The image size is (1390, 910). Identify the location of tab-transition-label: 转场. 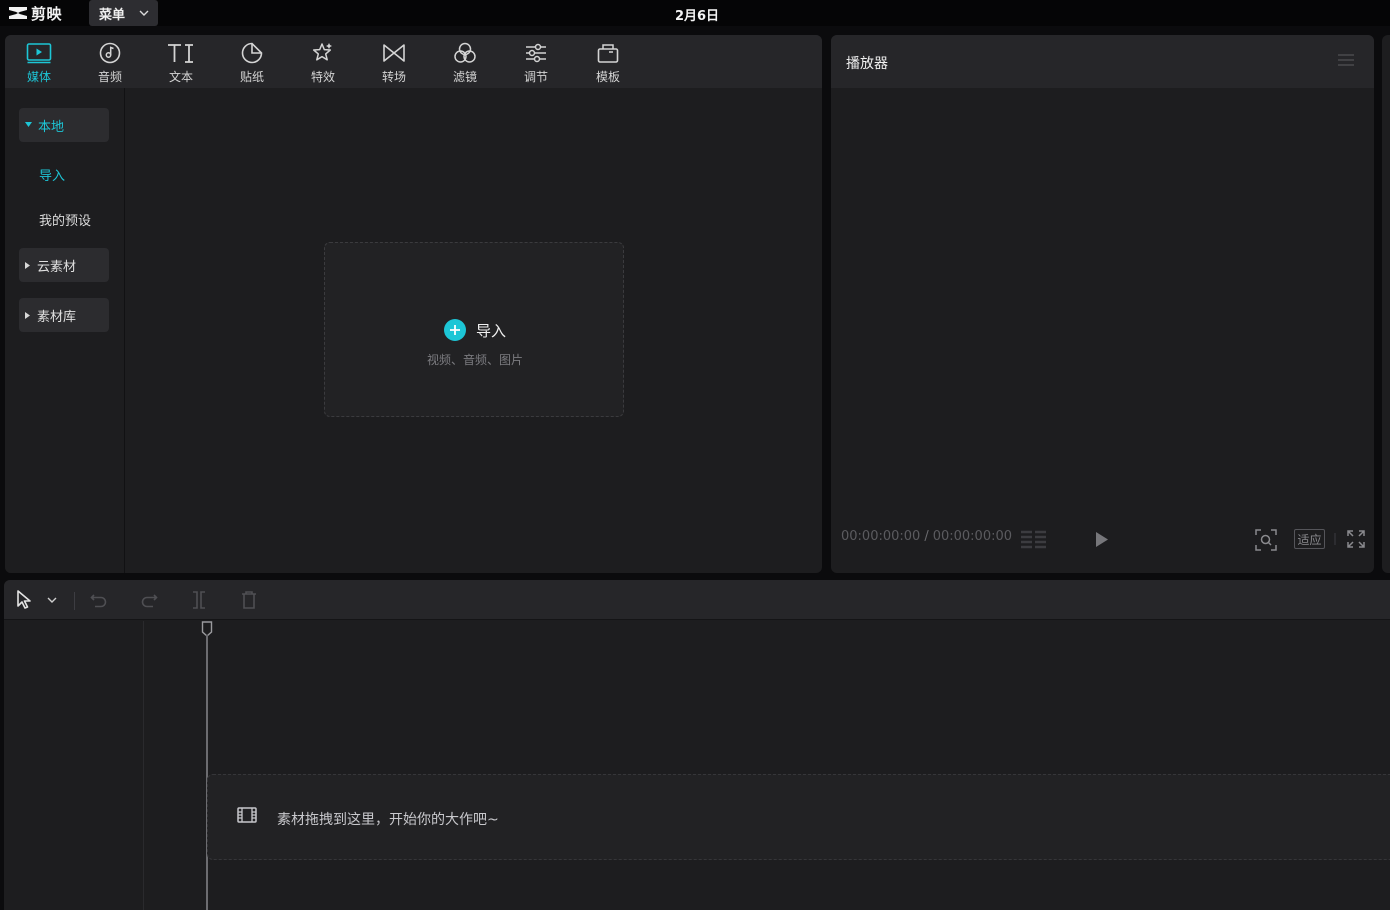
(393, 77).